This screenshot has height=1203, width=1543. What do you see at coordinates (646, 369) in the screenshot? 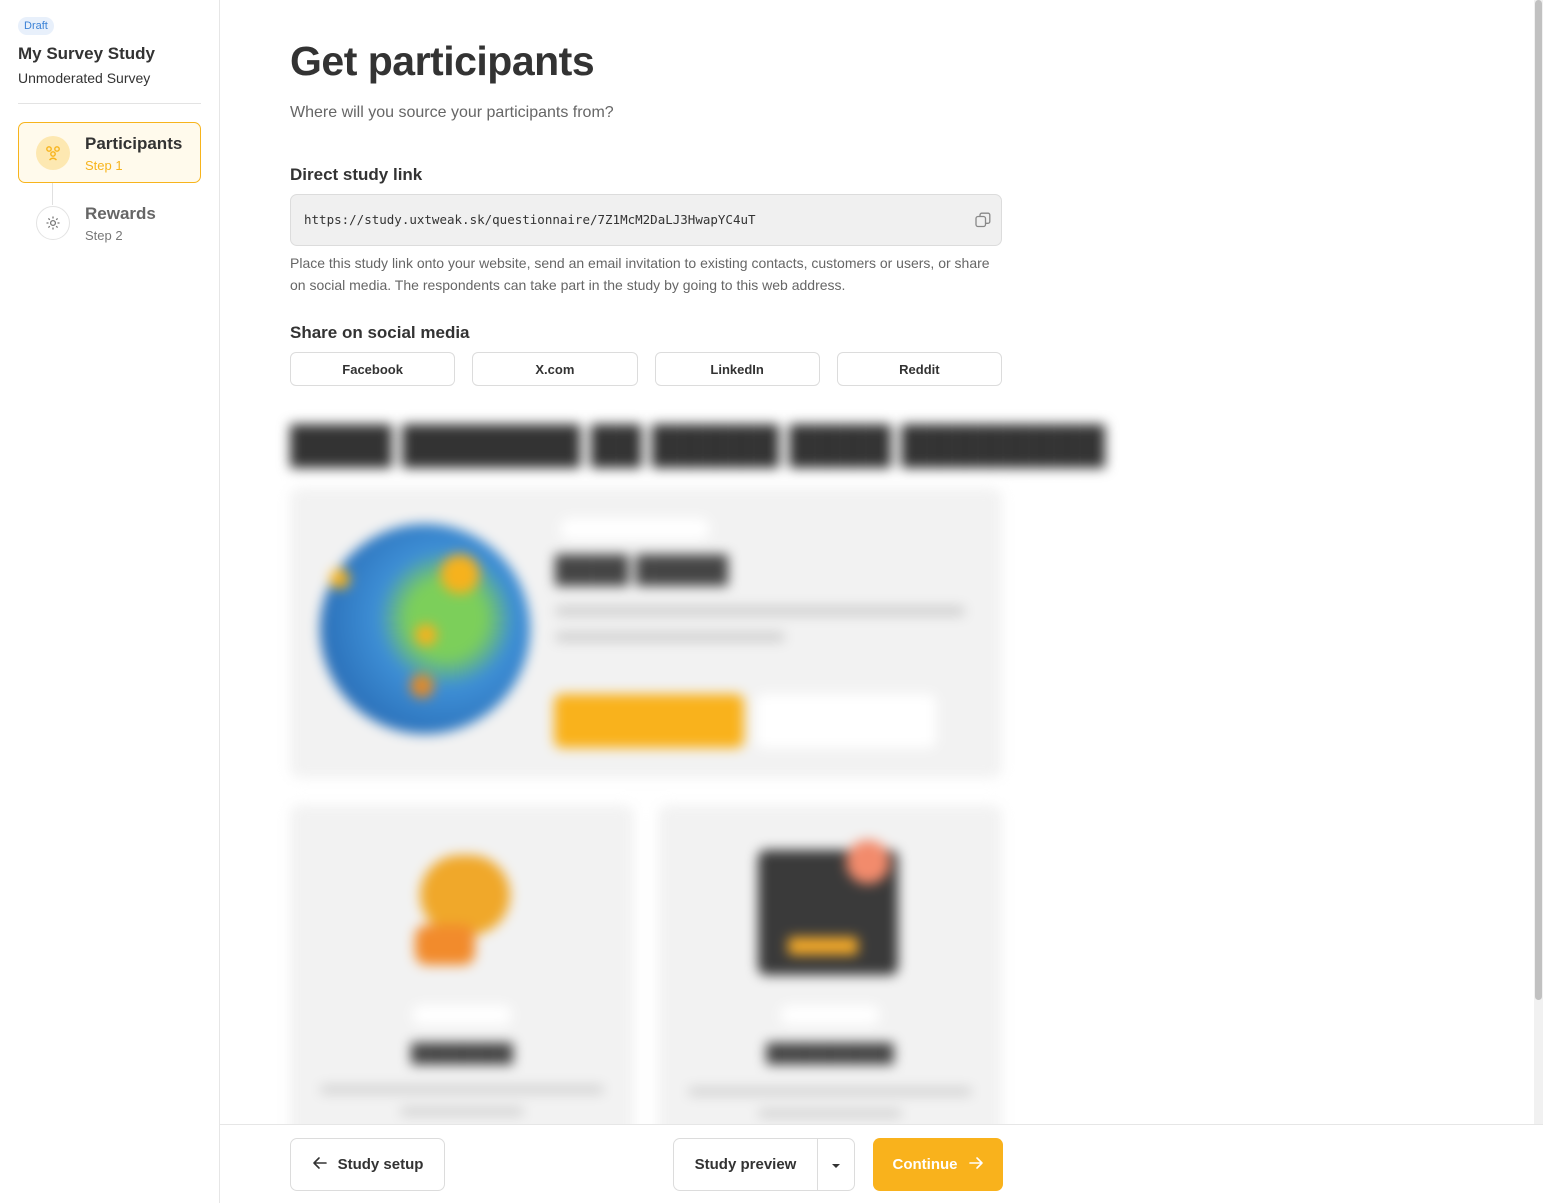
I see `social-buttons: Facebook X.com LinkedIn Reddit` at bounding box center [646, 369].